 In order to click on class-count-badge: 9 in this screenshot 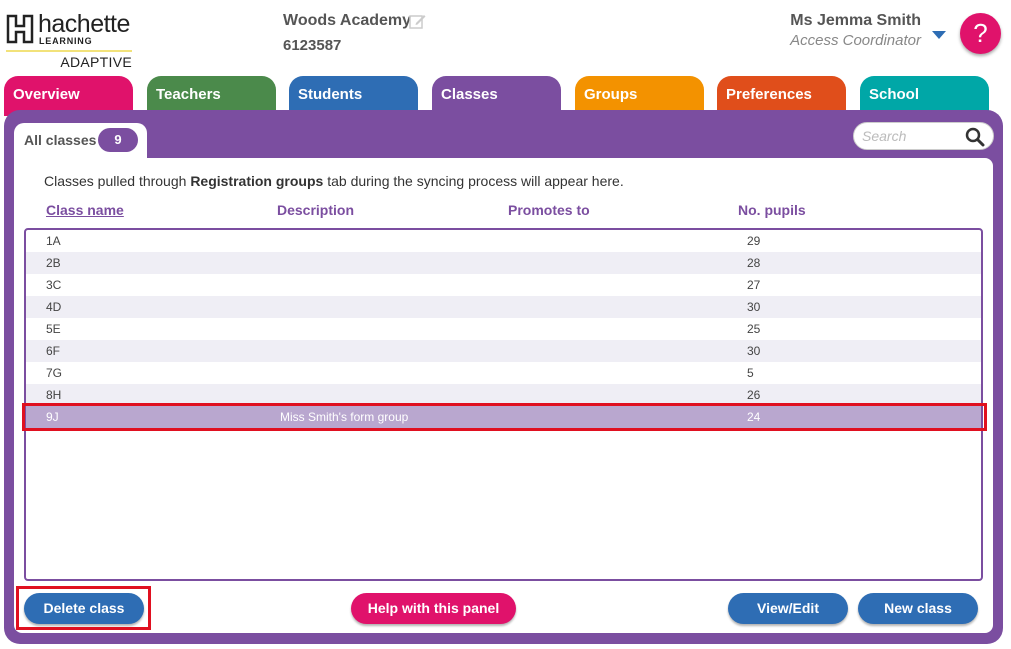, I will do `click(118, 140)`.